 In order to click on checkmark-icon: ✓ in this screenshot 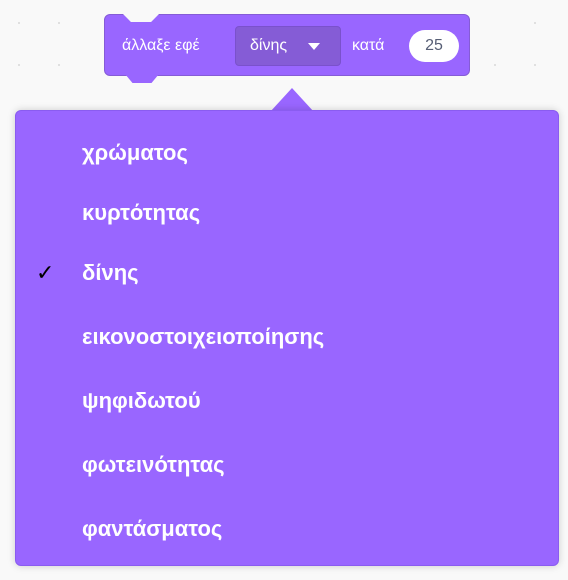, I will do `click(45, 272)`.